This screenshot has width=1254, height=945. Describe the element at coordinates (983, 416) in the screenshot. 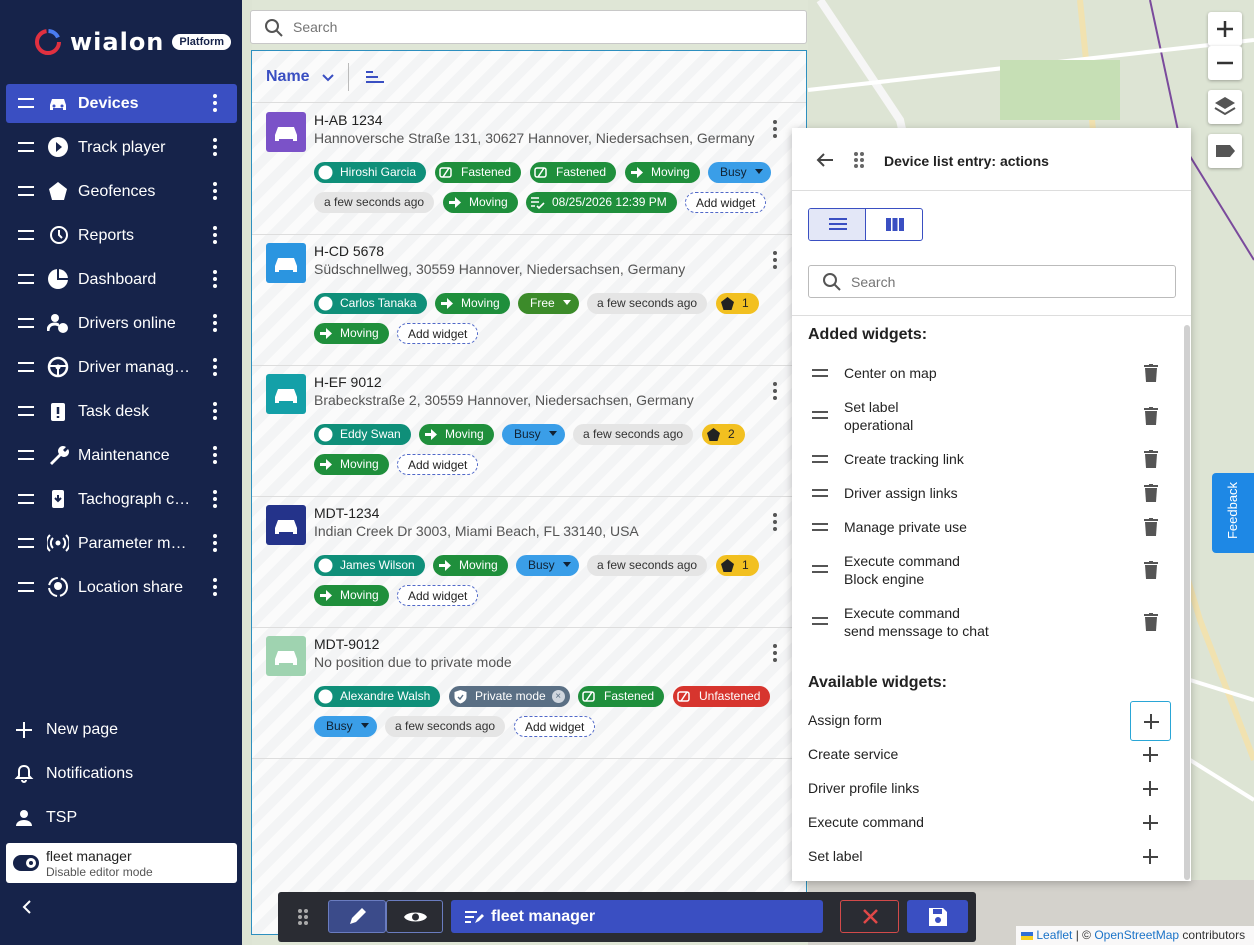

I see `added-widget-row: Set label operational` at that location.